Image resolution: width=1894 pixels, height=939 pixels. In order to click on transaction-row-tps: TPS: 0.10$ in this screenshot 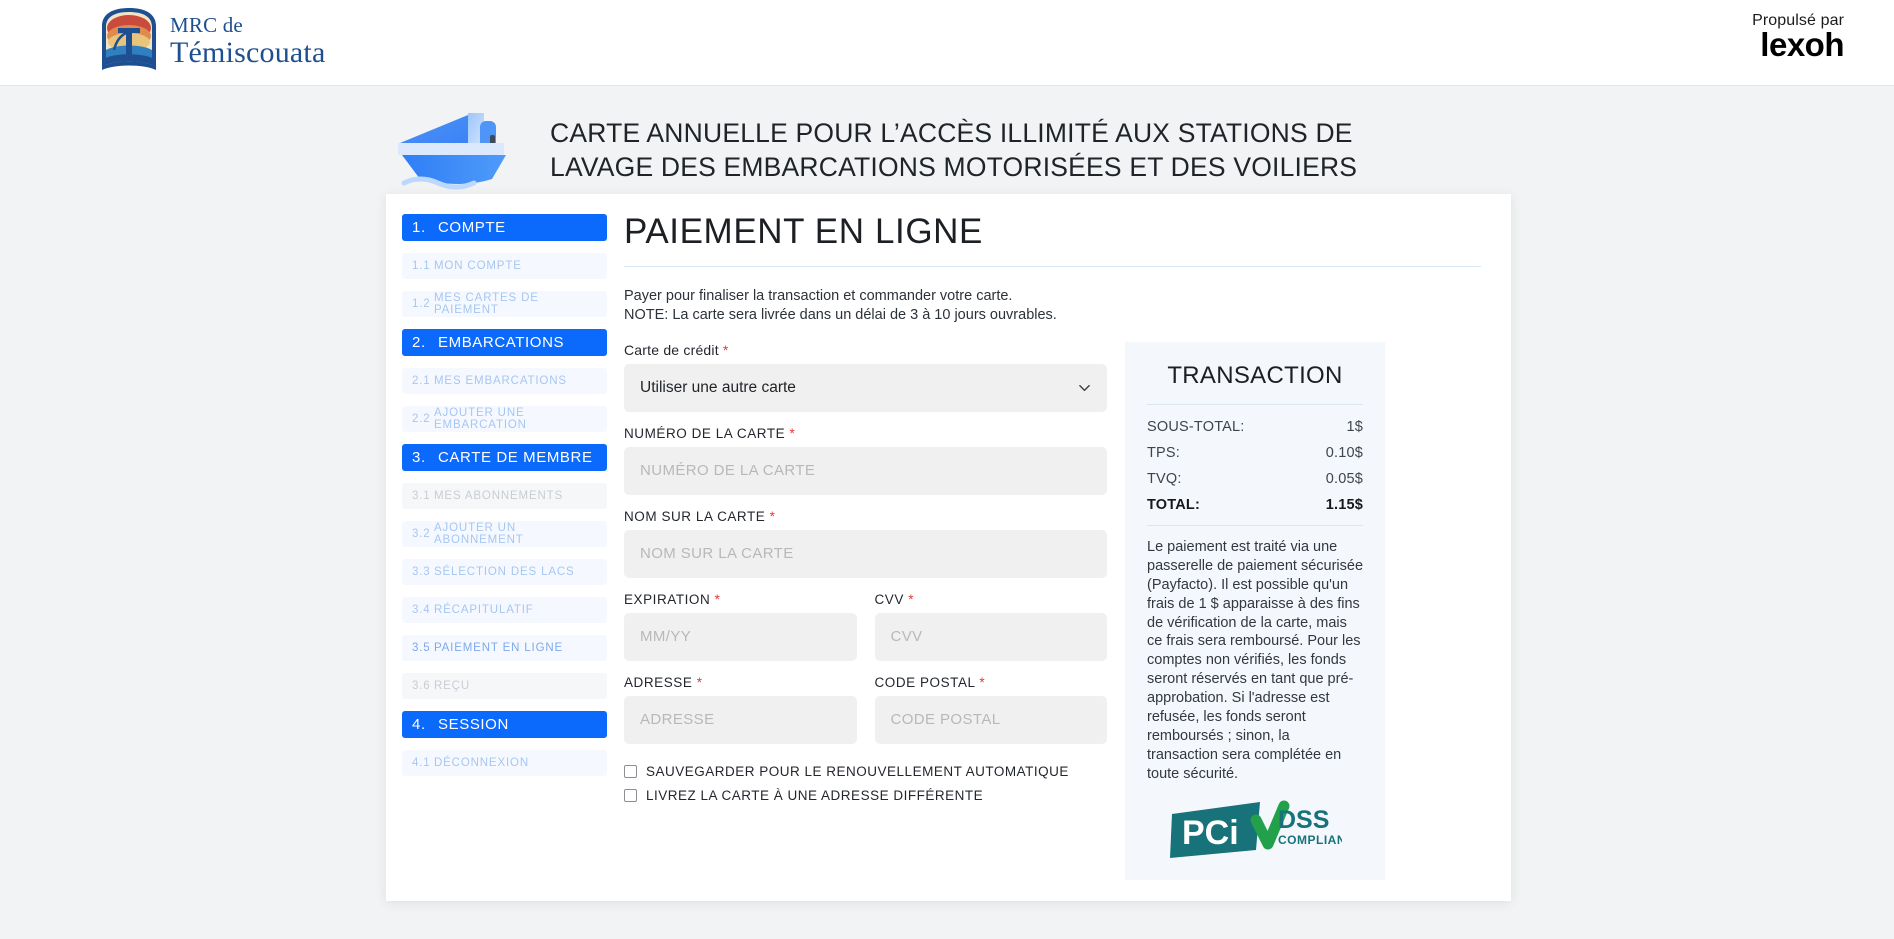, I will do `click(1255, 453)`.